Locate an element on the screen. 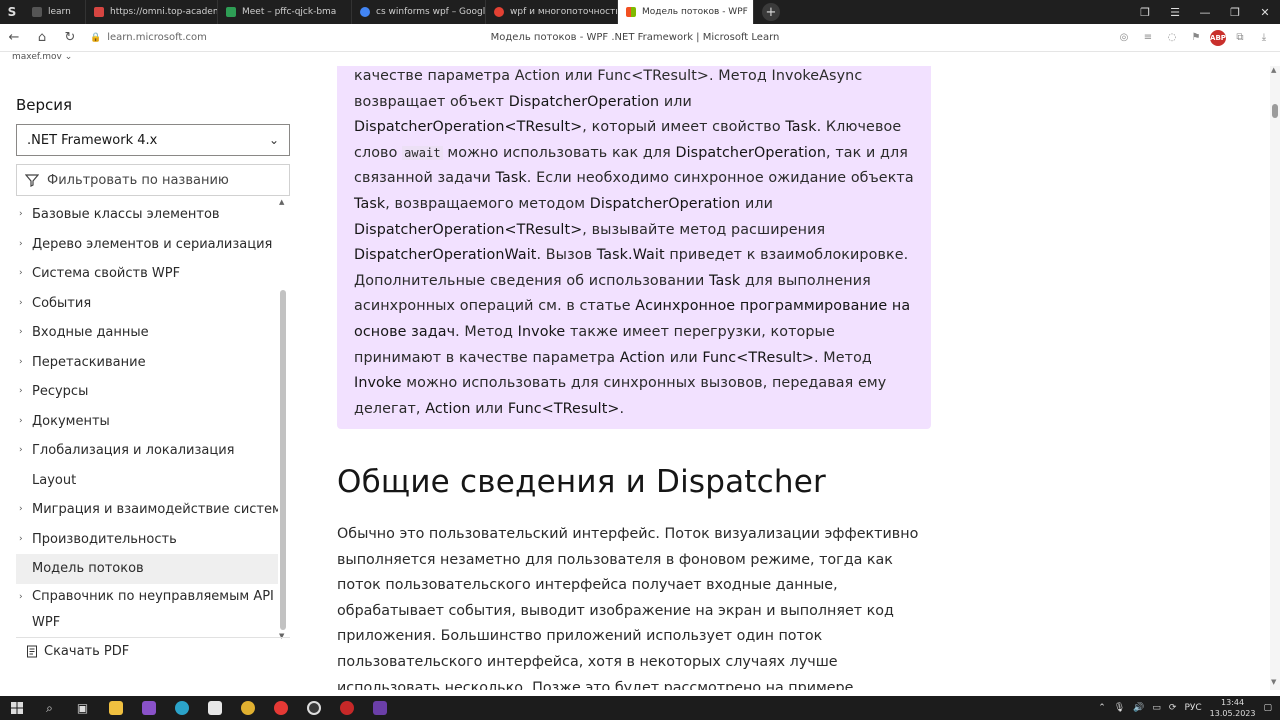 The image size is (1280, 720). close-window-icon: ✕ is located at coordinates (1265, 12).